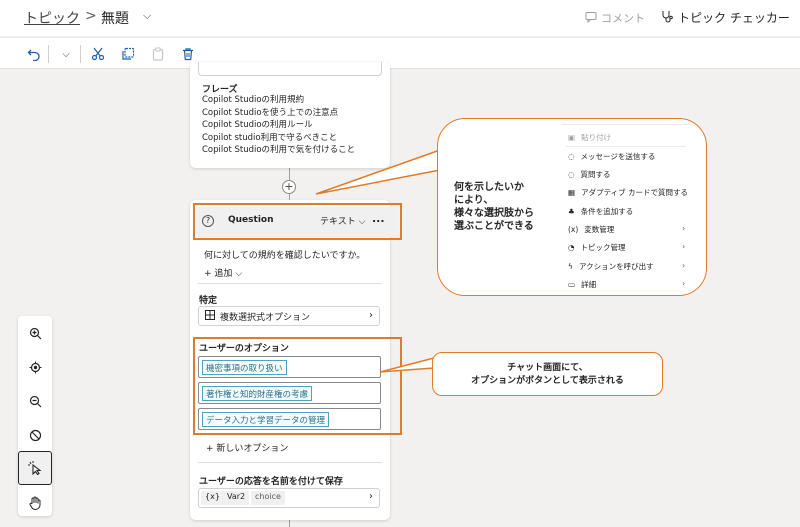 This screenshot has width=800, height=527. I want to click on paste-icon: ▣, so click(572, 137).